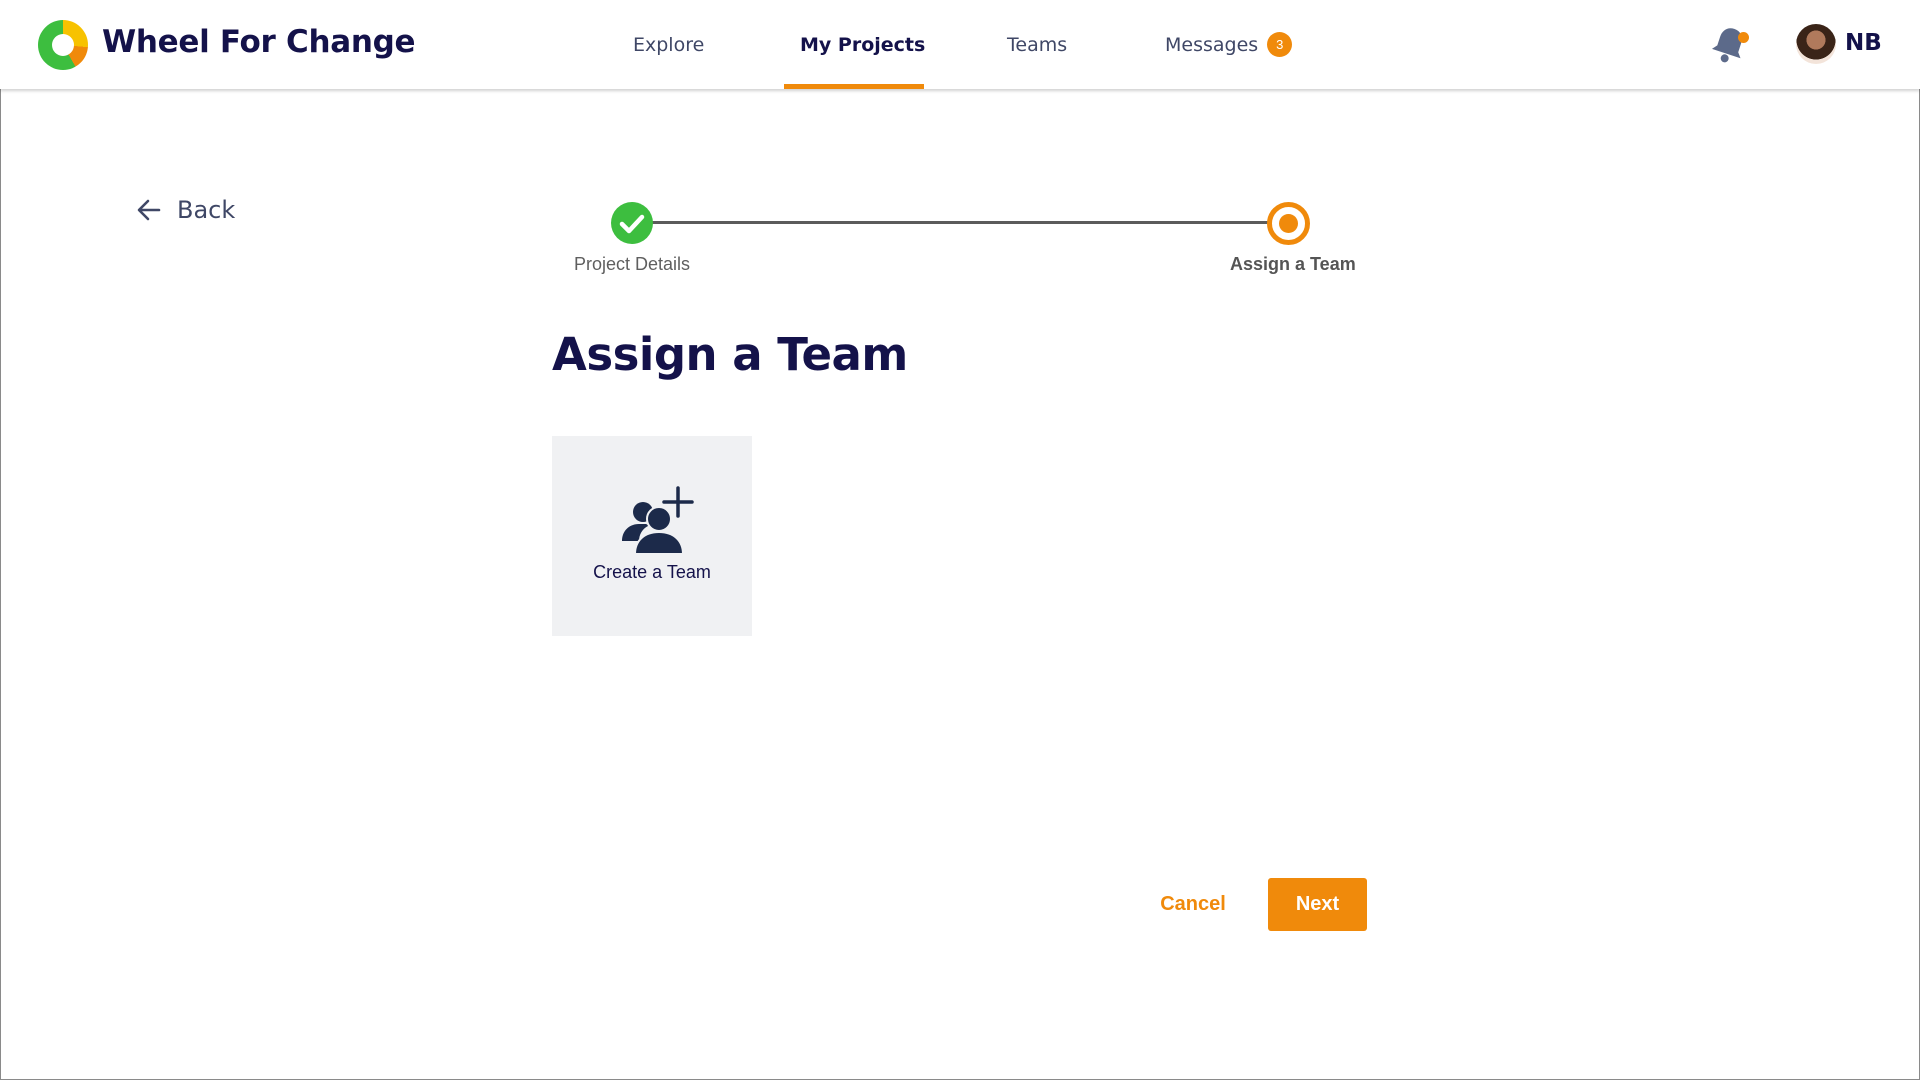 This screenshot has width=1920, height=1080. What do you see at coordinates (1743, 37) in the screenshot?
I see `notification-dot` at bounding box center [1743, 37].